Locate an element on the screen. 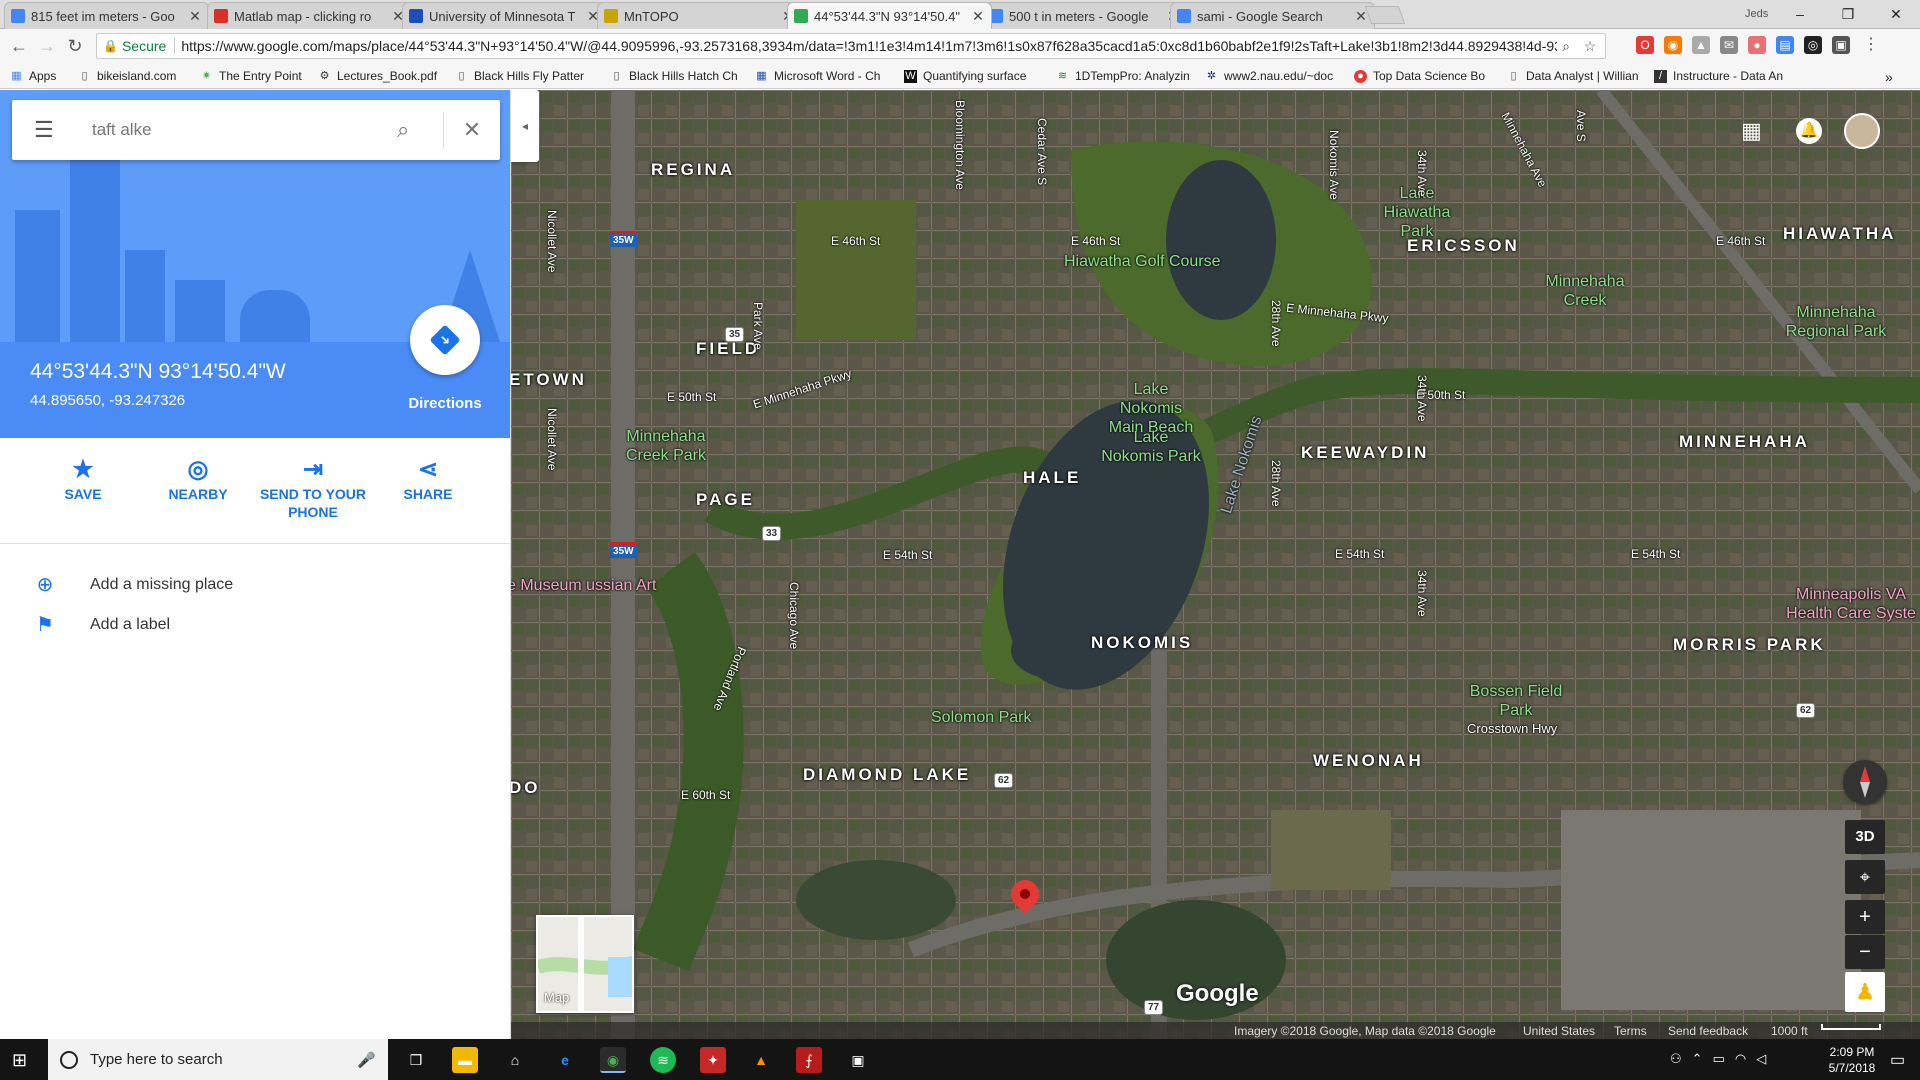 This screenshot has height=1080, width=1920. directions-button: ➜ is located at coordinates (445, 340).